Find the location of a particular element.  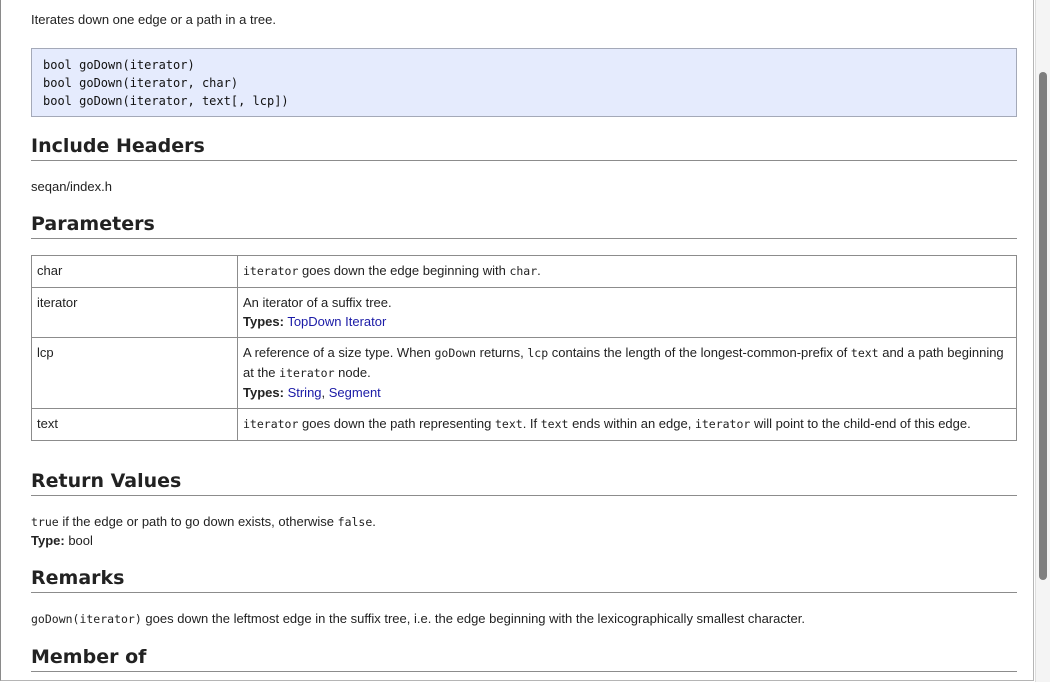

return-type: Type: bool is located at coordinates (62, 540).